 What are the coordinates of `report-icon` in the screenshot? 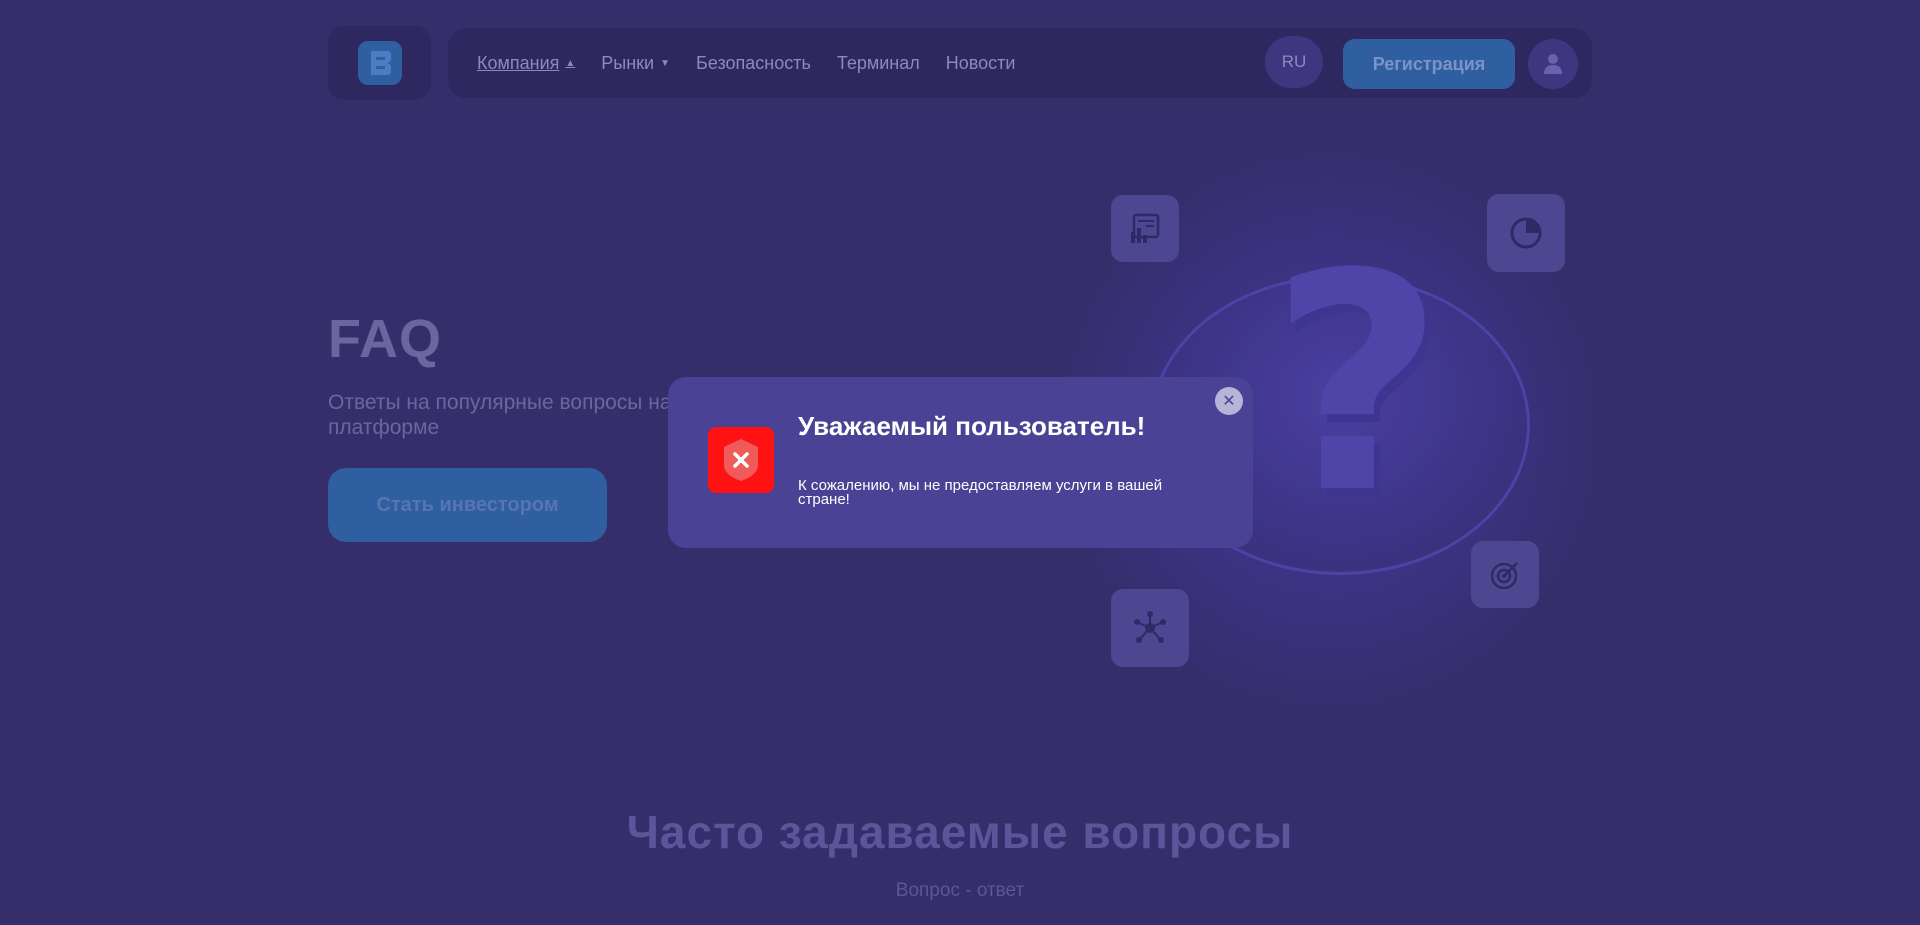 It's located at (1145, 228).